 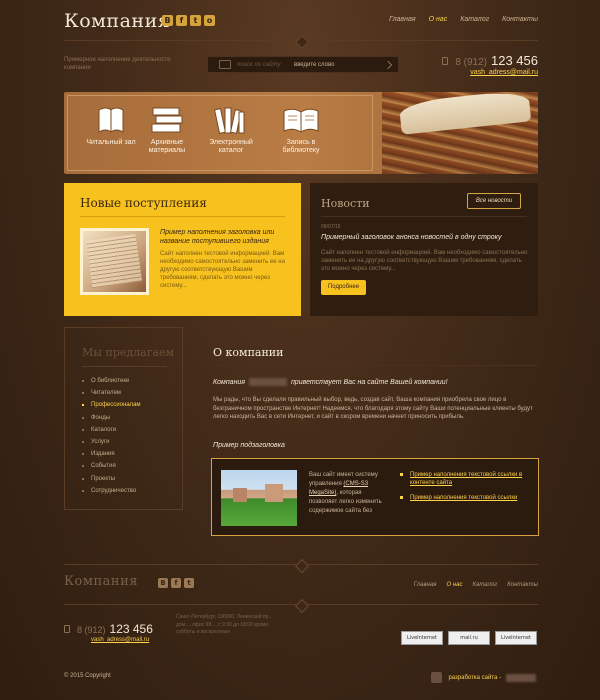 I want to click on sidebar-item-publications: Издания, so click(x=111, y=454).